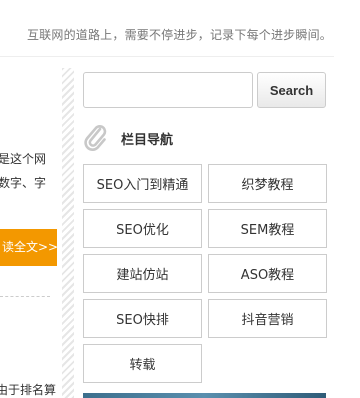  I want to click on category-link: SEM教程, so click(267, 228).